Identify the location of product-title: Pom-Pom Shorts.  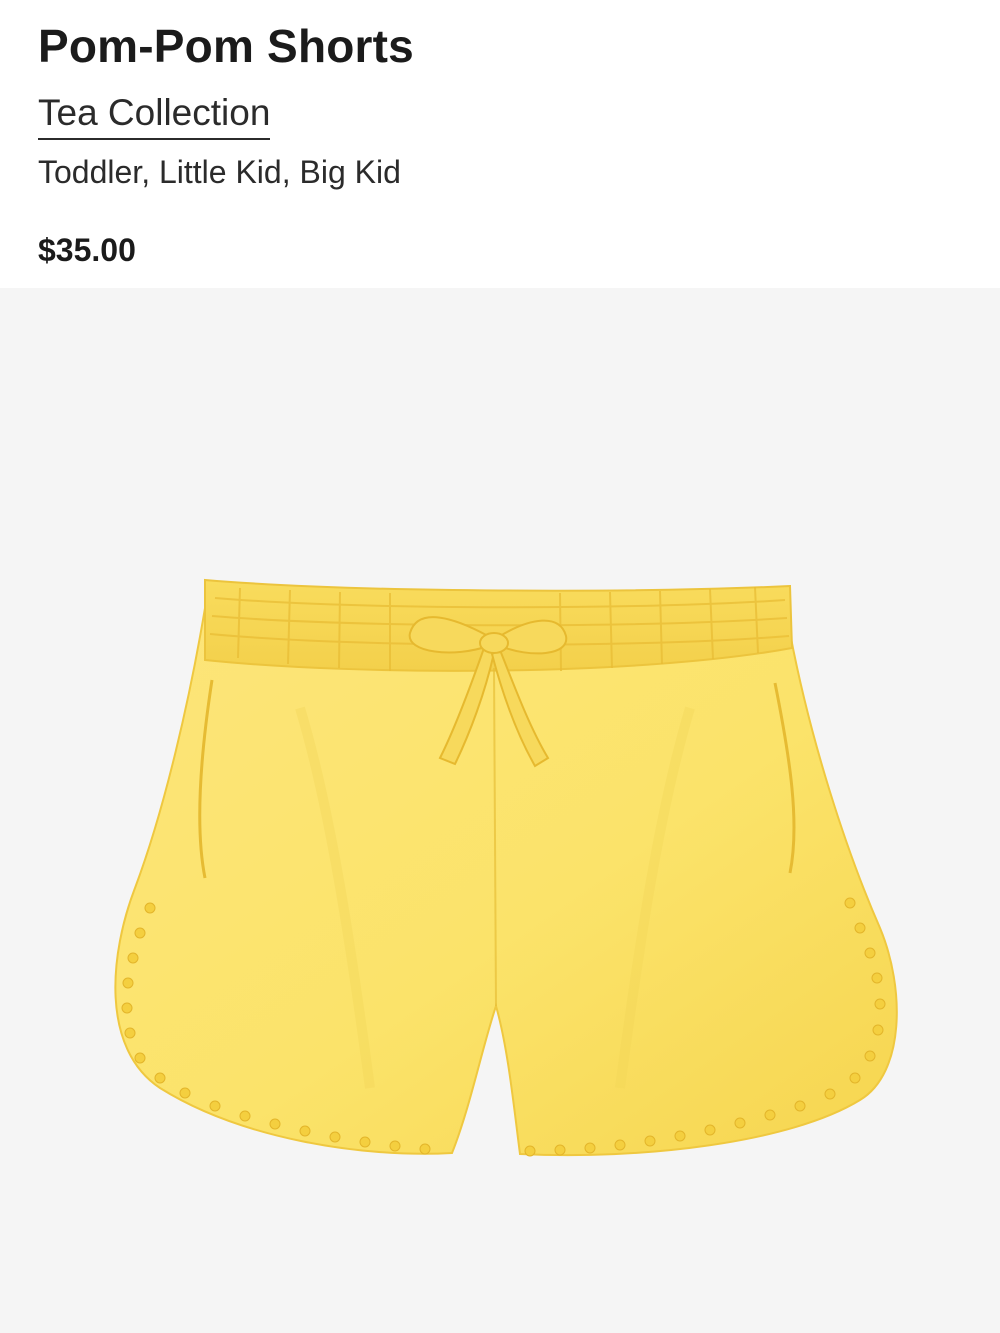
(226, 46).